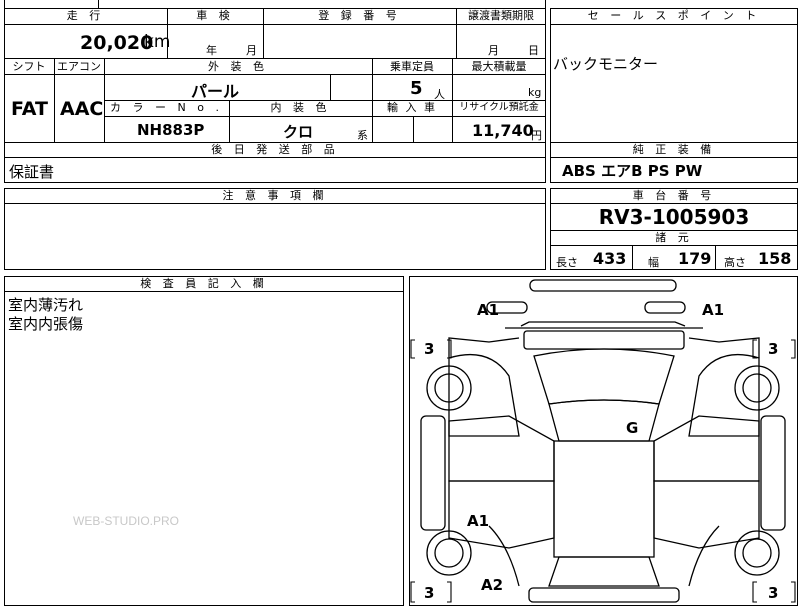 This screenshot has height=606, width=800. What do you see at coordinates (429, 593) in the screenshot?
I see `mark-bracket-left-bottom: 3` at bounding box center [429, 593].